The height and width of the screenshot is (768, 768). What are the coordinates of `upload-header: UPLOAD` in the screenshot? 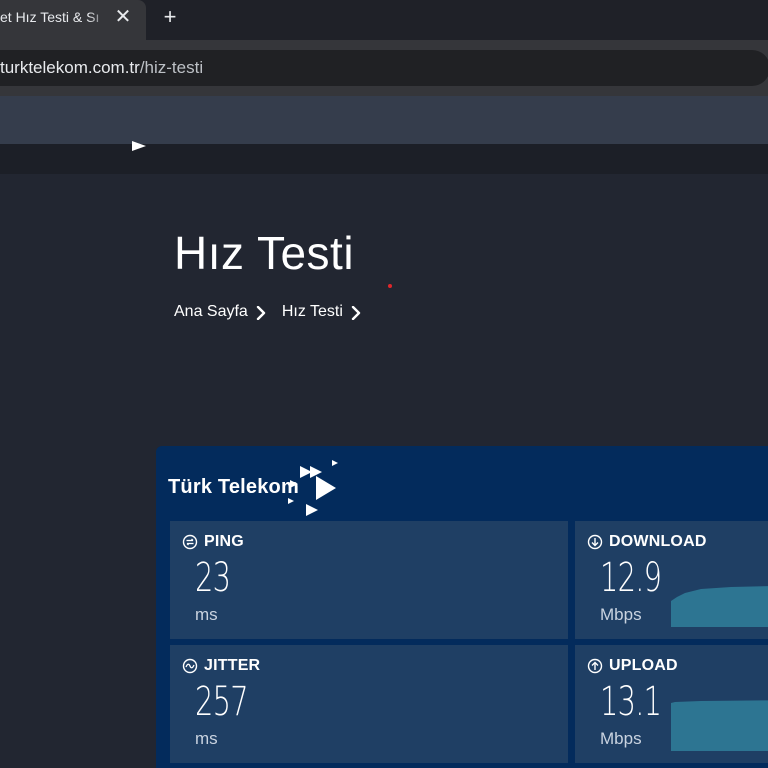 It's located at (632, 666).